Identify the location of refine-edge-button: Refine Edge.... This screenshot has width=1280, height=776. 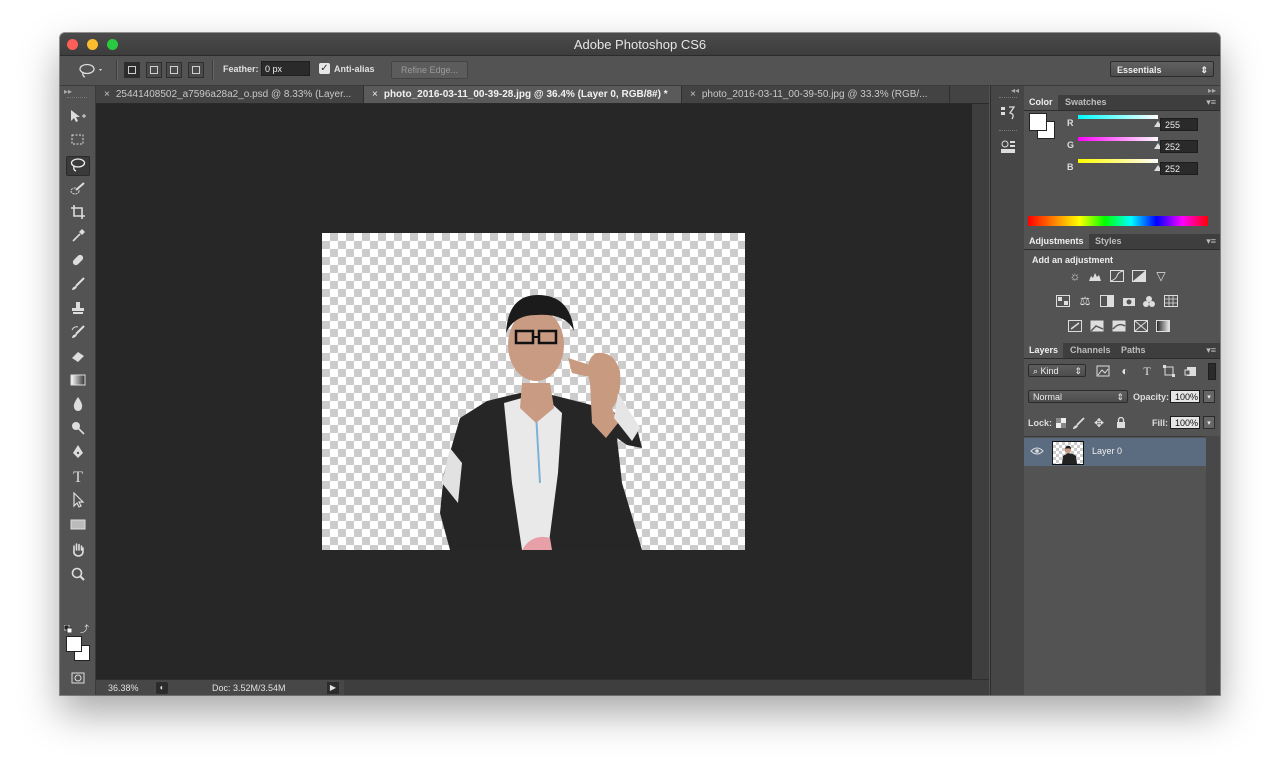
(429, 70).